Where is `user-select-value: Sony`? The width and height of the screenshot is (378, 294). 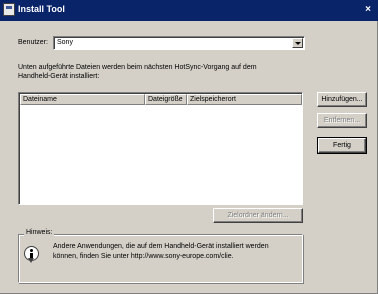
user-select-value: Sony is located at coordinates (65, 42).